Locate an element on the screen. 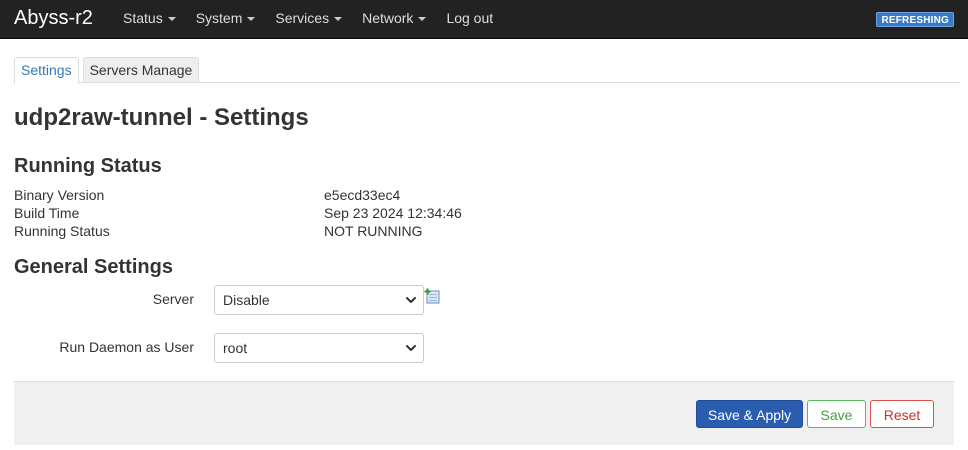  running-status-heading: Running Status is located at coordinates (88, 166).